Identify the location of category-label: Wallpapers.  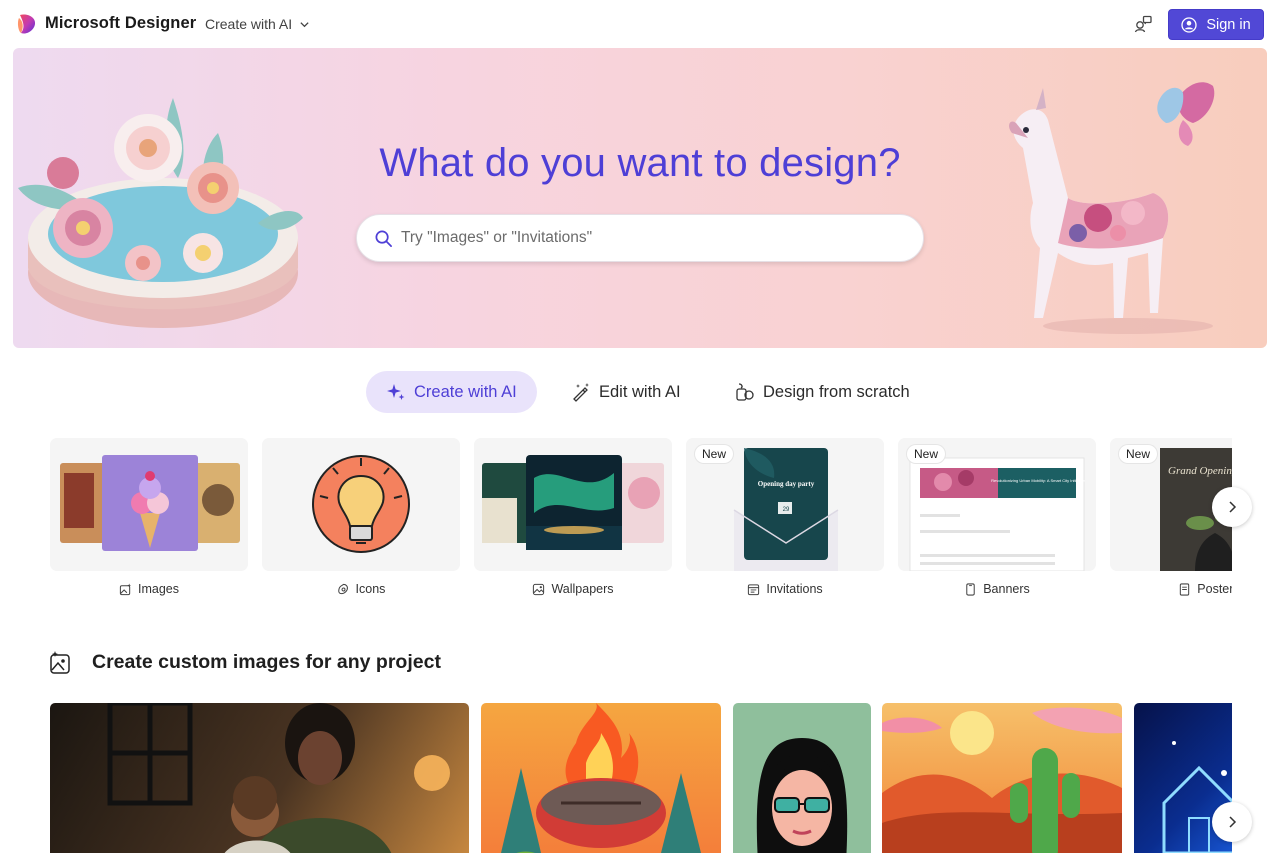
(573, 589).